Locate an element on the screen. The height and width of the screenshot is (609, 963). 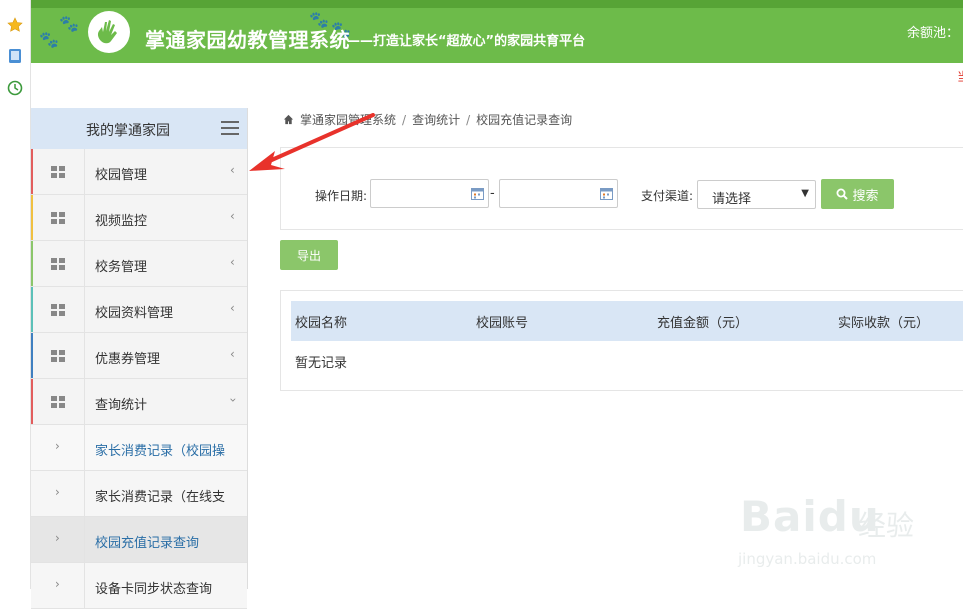
submenu-item-recharge-records: › 校园充值记录查询 is located at coordinates (139, 540).